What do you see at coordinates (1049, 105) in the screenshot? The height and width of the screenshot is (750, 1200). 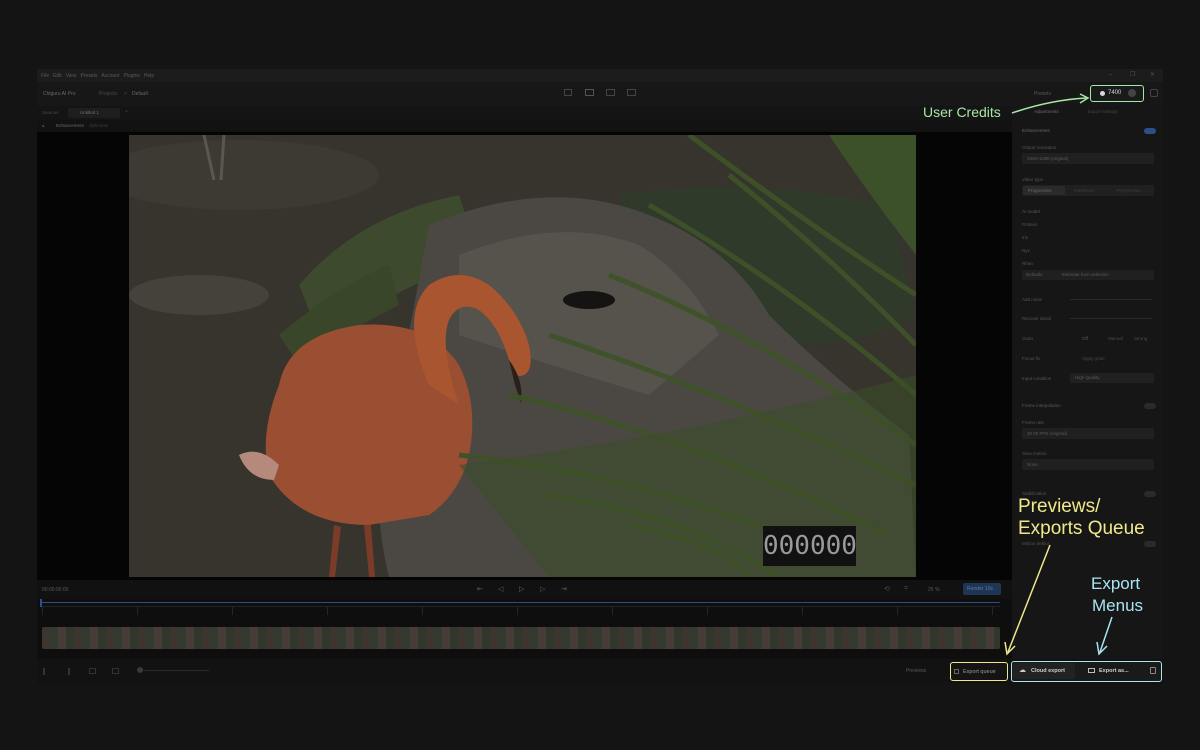 I see `credits-arrow` at bounding box center [1049, 105].